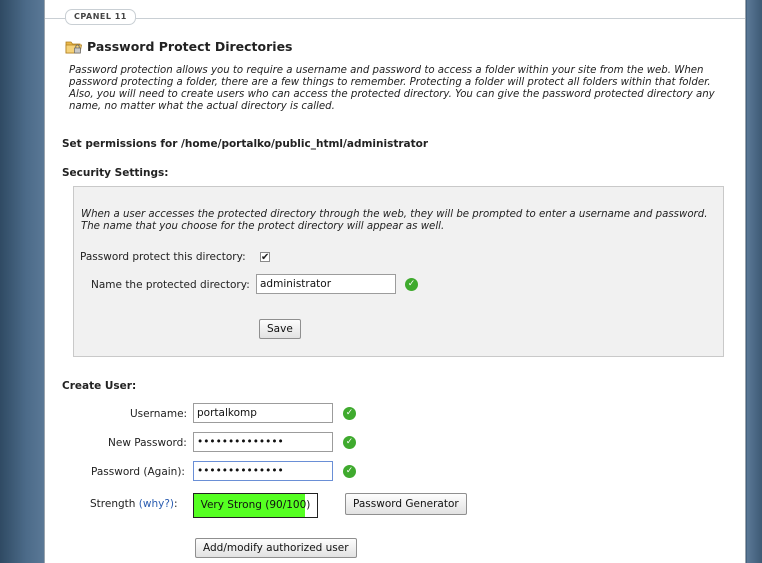  Describe the element at coordinates (163, 257) in the screenshot. I see `protect-directory-label: Password protect this directory:` at that location.